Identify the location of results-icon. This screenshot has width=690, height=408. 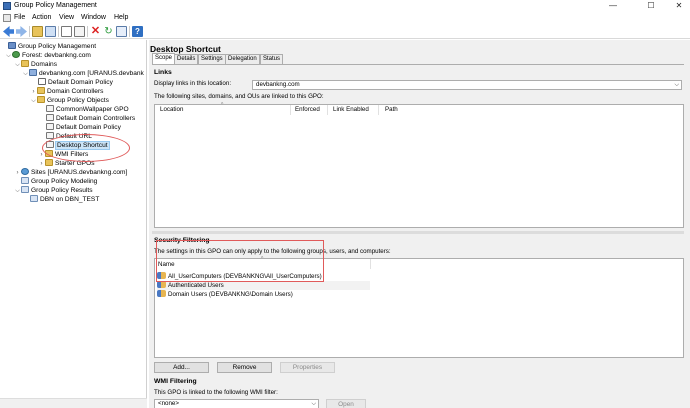
(25, 189).